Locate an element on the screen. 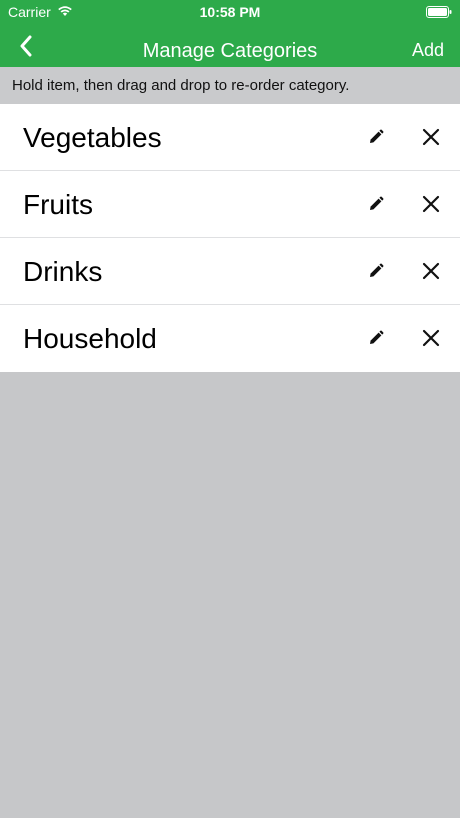  top-bar: Carrier 10:58 PM Manage Categories Add is located at coordinates (230, 33).